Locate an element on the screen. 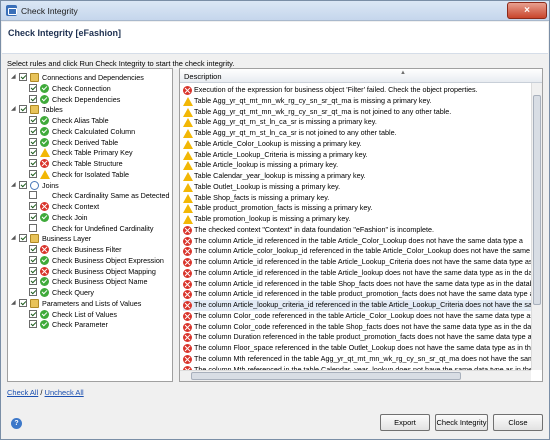 The height and width of the screenshot is (440, 550). tree-rule-node: Check Join is located at coordinates (90, 217).